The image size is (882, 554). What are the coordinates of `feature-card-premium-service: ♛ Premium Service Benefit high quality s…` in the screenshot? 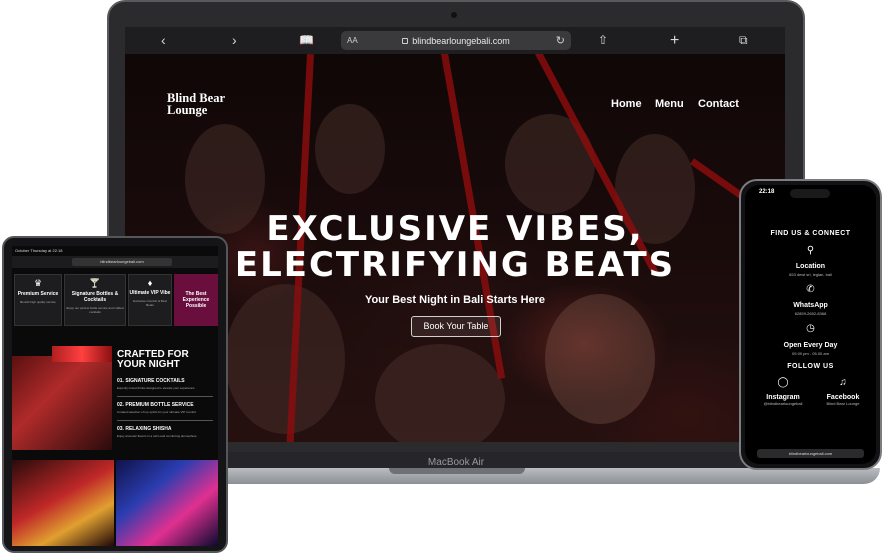 It's located at (38, 300).